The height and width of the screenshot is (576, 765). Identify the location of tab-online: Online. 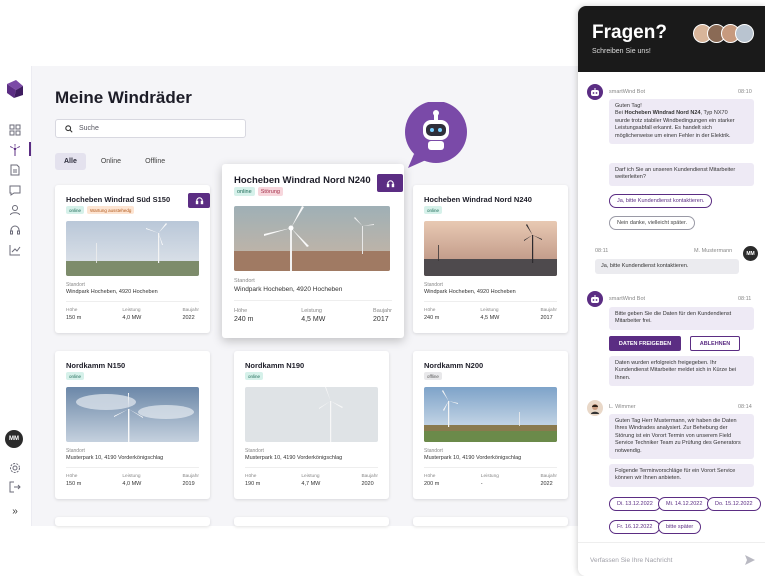
(111, 161).